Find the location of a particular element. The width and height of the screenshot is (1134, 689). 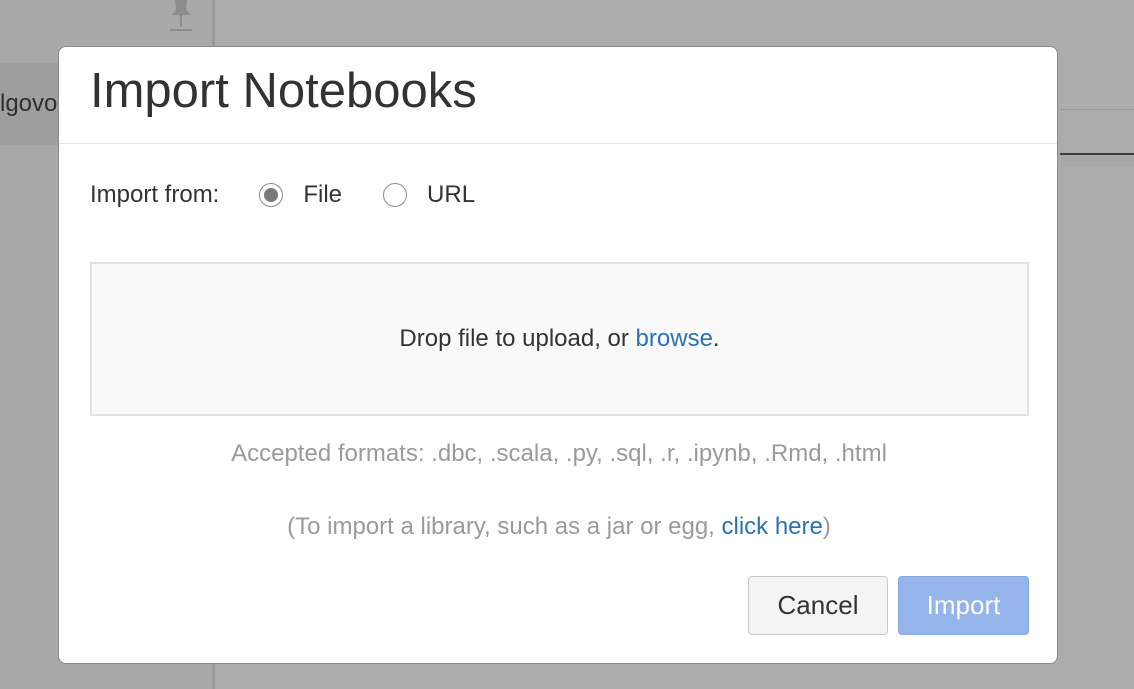

cancel-button: Cancel is located at coordinates (818, 605).